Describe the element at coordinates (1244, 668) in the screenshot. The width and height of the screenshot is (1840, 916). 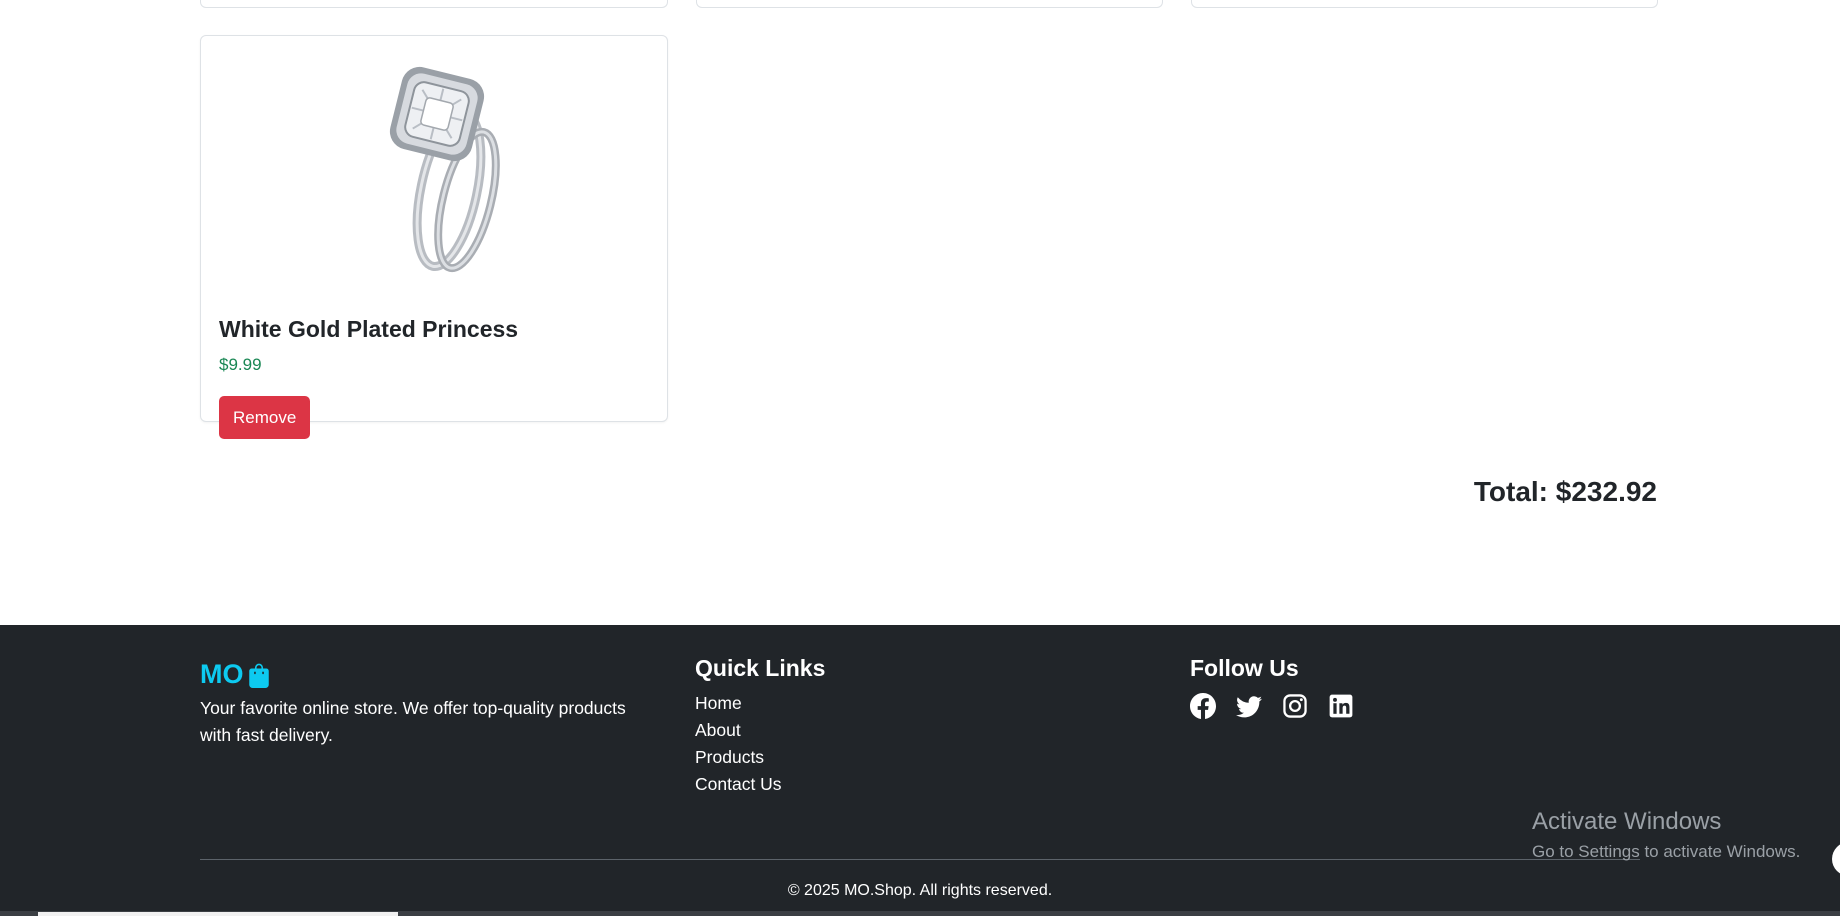
I see `follow-us-title: Follow Us` at that location.